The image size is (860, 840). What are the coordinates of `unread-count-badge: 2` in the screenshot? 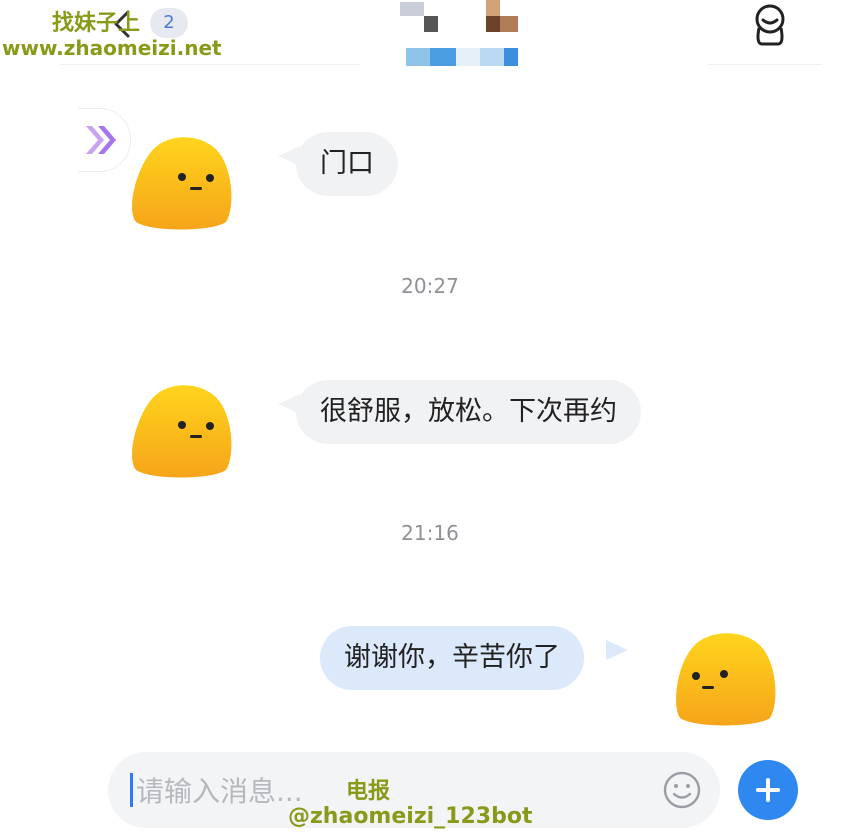 It's located at (169, 23).